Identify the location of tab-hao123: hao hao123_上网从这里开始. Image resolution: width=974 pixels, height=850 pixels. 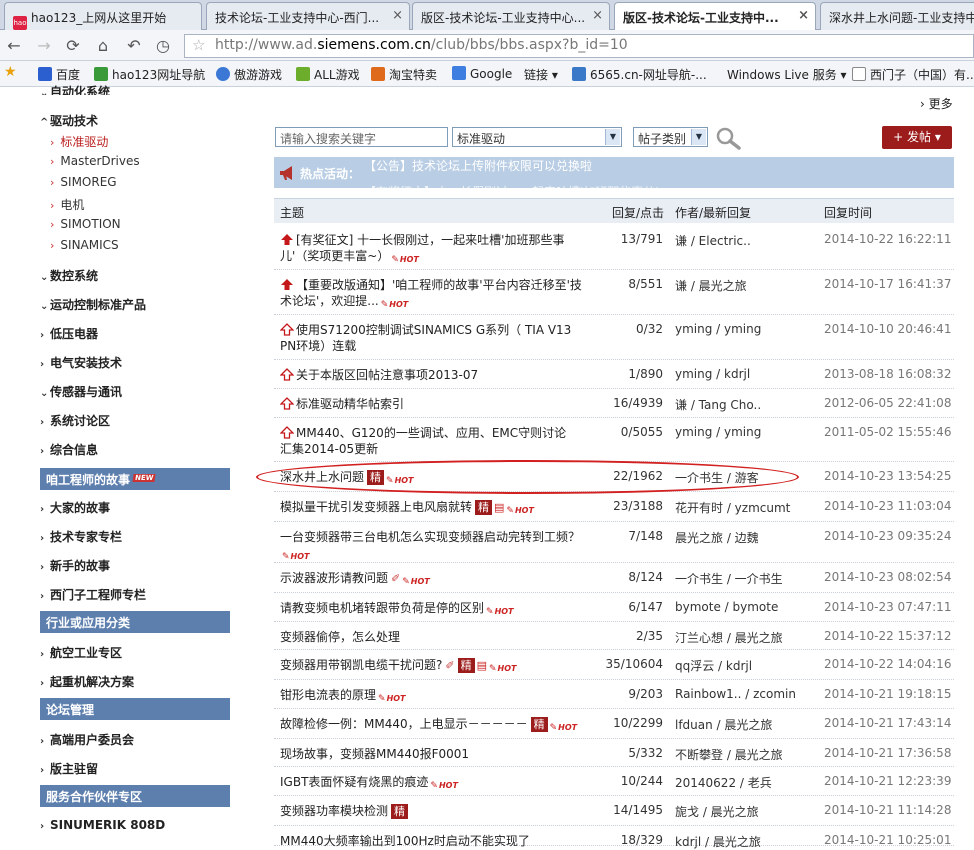
(103, 16).